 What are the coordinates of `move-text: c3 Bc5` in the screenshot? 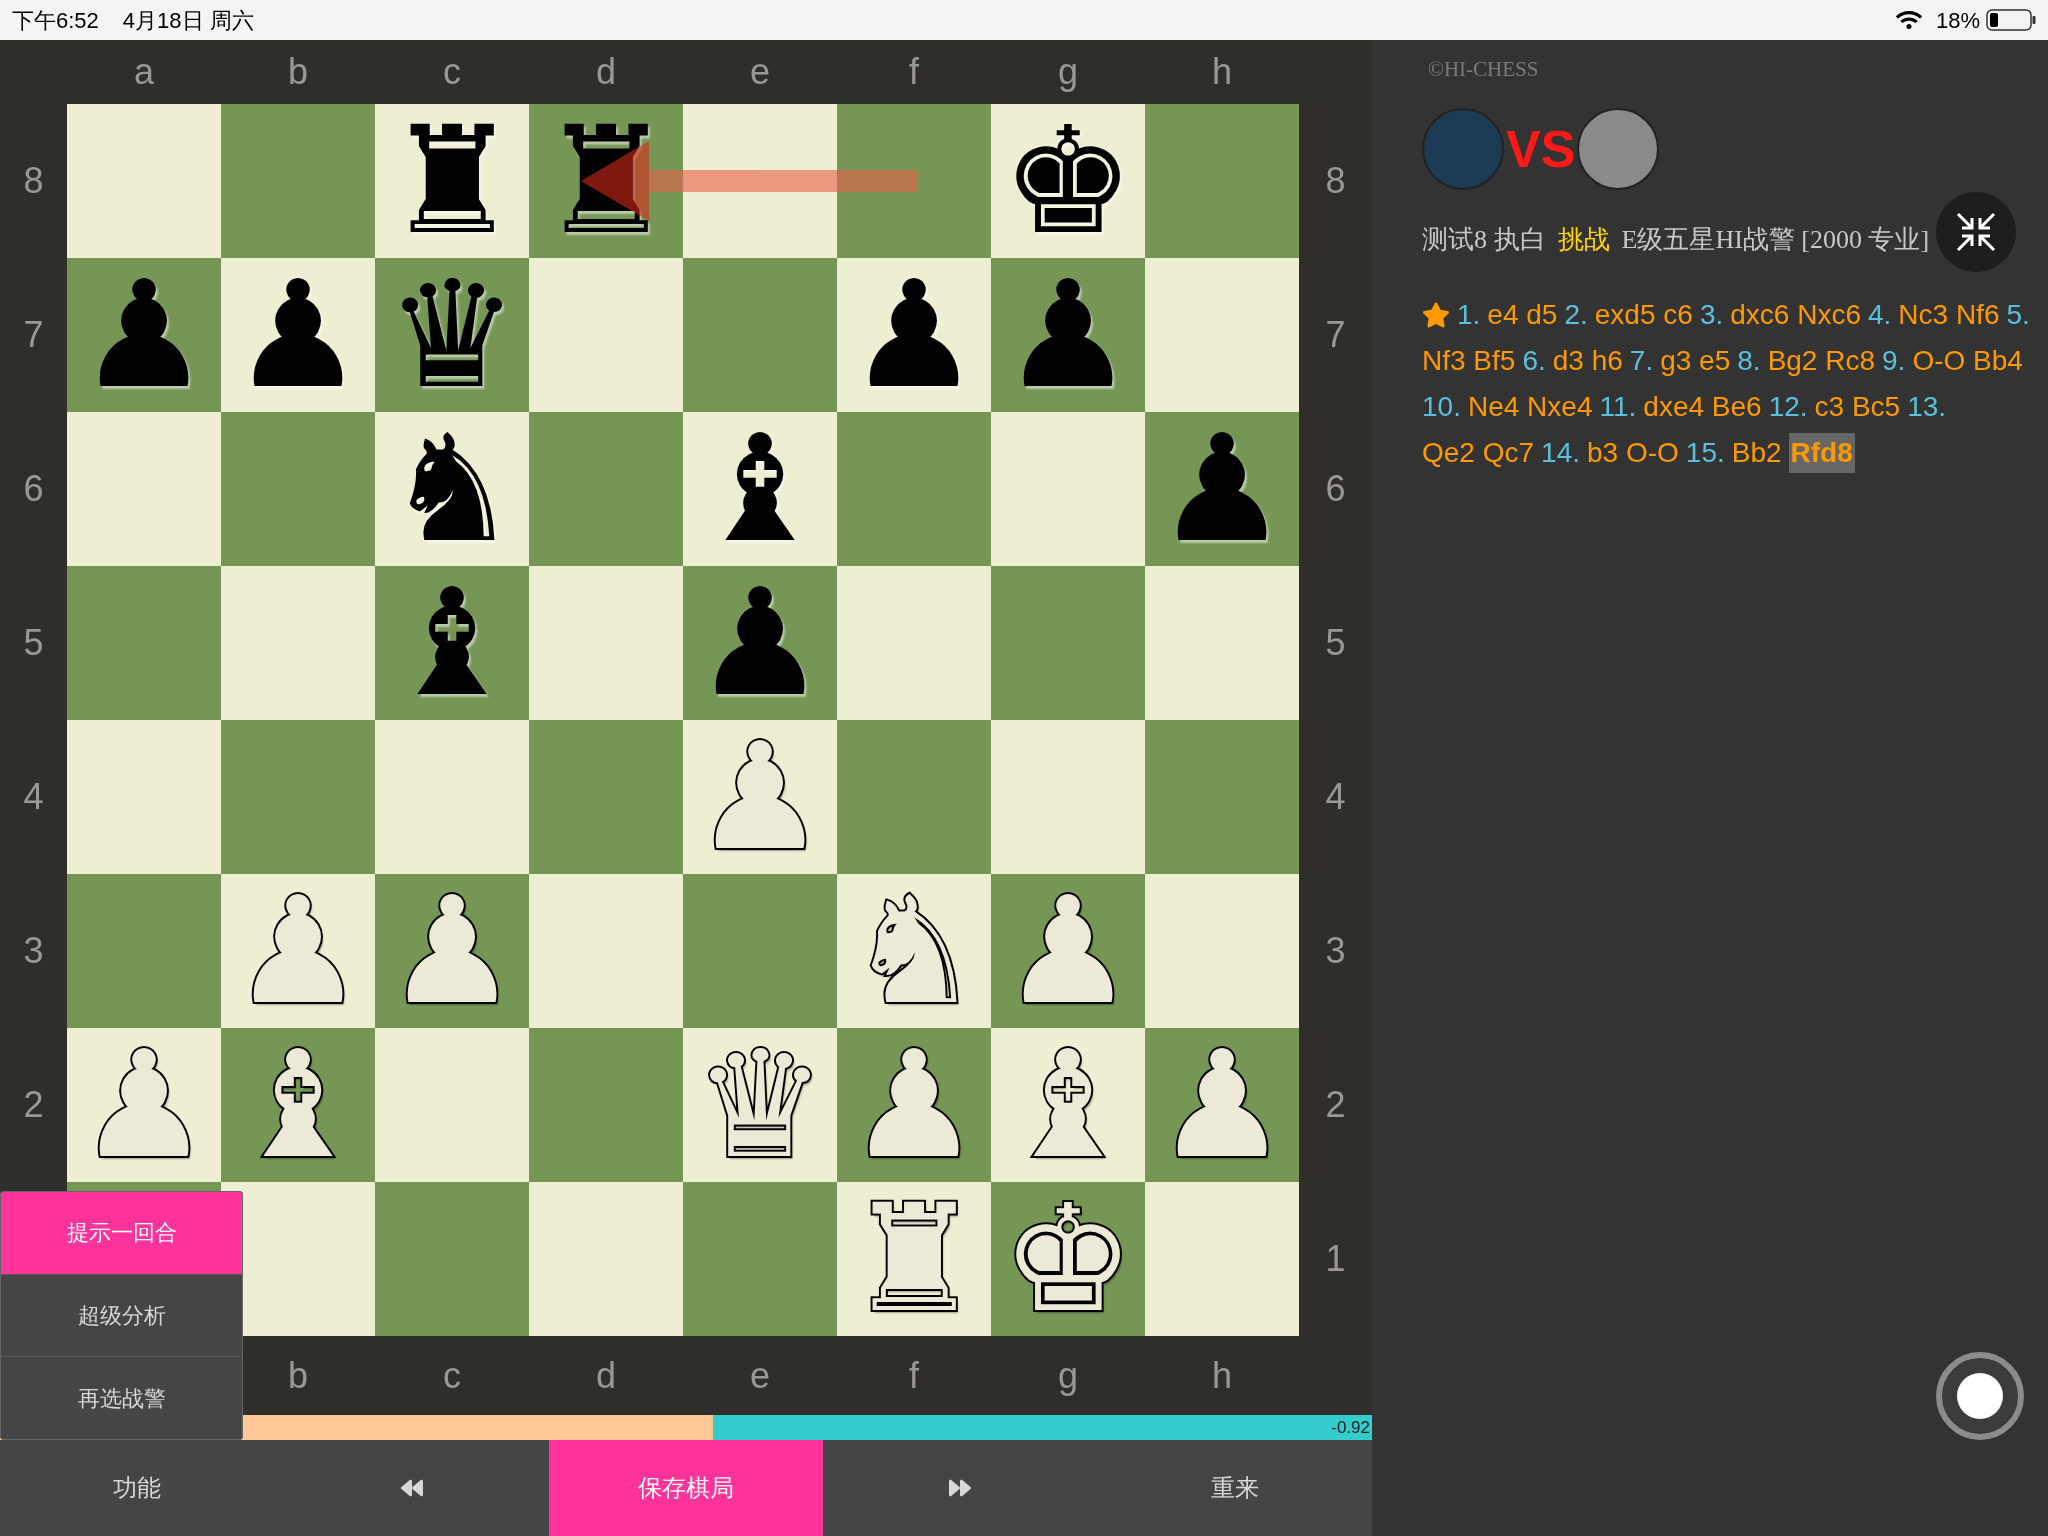 It's located at (1857, 406).